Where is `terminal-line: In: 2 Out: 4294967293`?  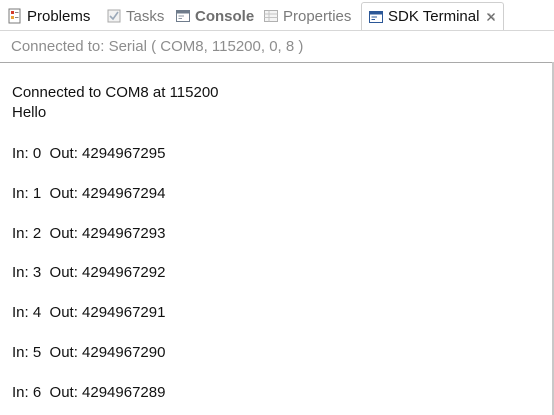 terminal-line: In: 2 Out: 4294967293 is located at coordinates (89, 233).